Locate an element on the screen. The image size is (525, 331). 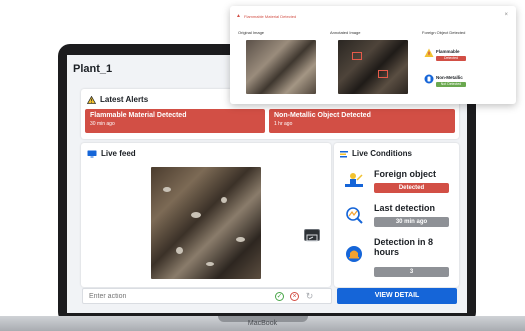
fullscreen-icon is located at coordinates (312, 235).